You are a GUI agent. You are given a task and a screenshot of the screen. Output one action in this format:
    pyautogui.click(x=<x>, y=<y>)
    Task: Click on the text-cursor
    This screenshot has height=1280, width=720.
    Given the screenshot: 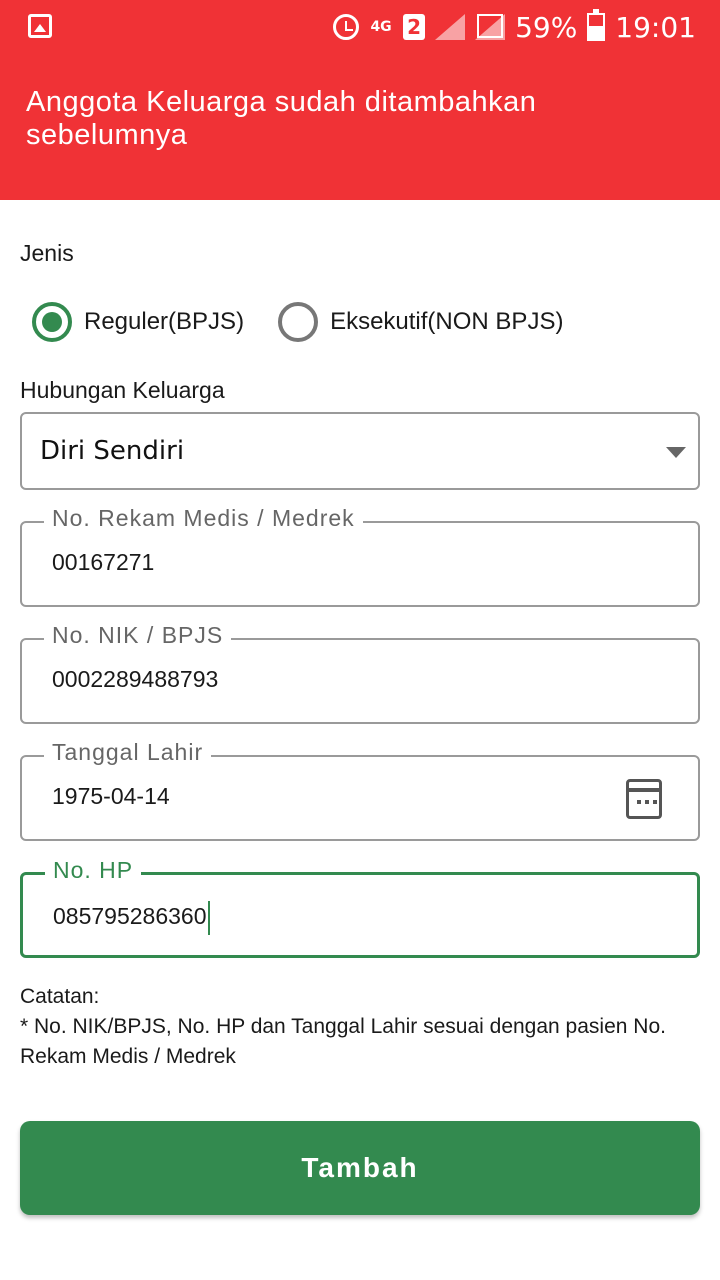 What is the action you would take?
    pyautogui.click(x=208, y=918)
    